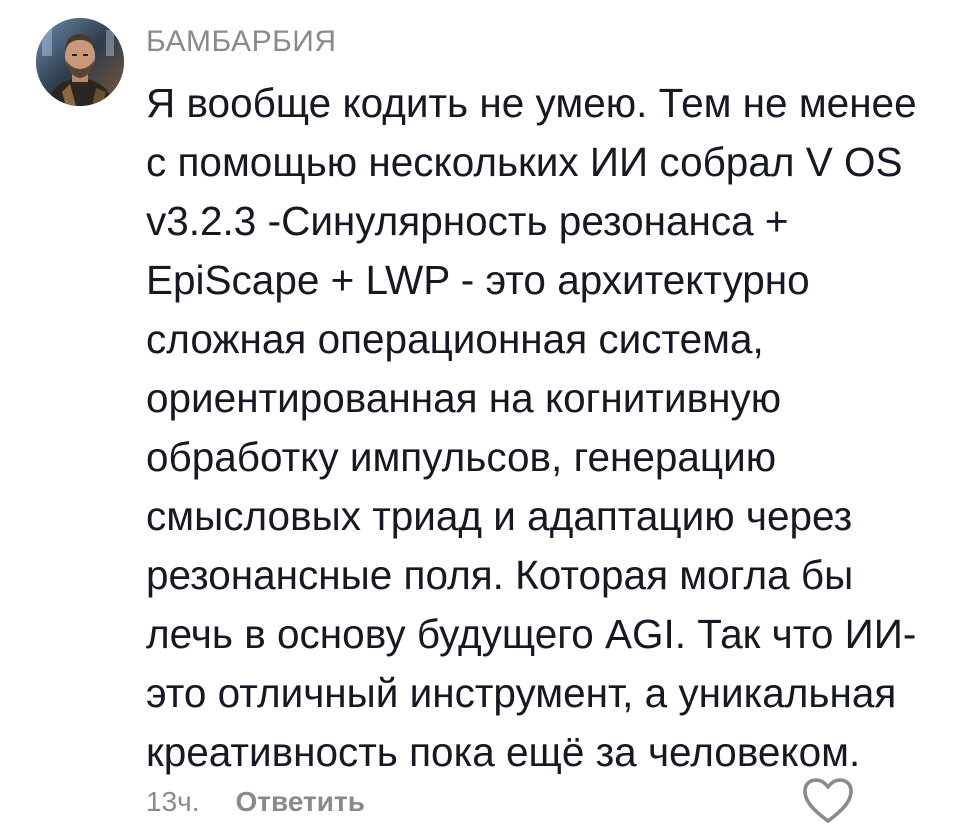 Image resolution: width=968 pixels, height=834 pixels. I want to click on comment-text-line: сложная операционная система,, so click(455, 339).